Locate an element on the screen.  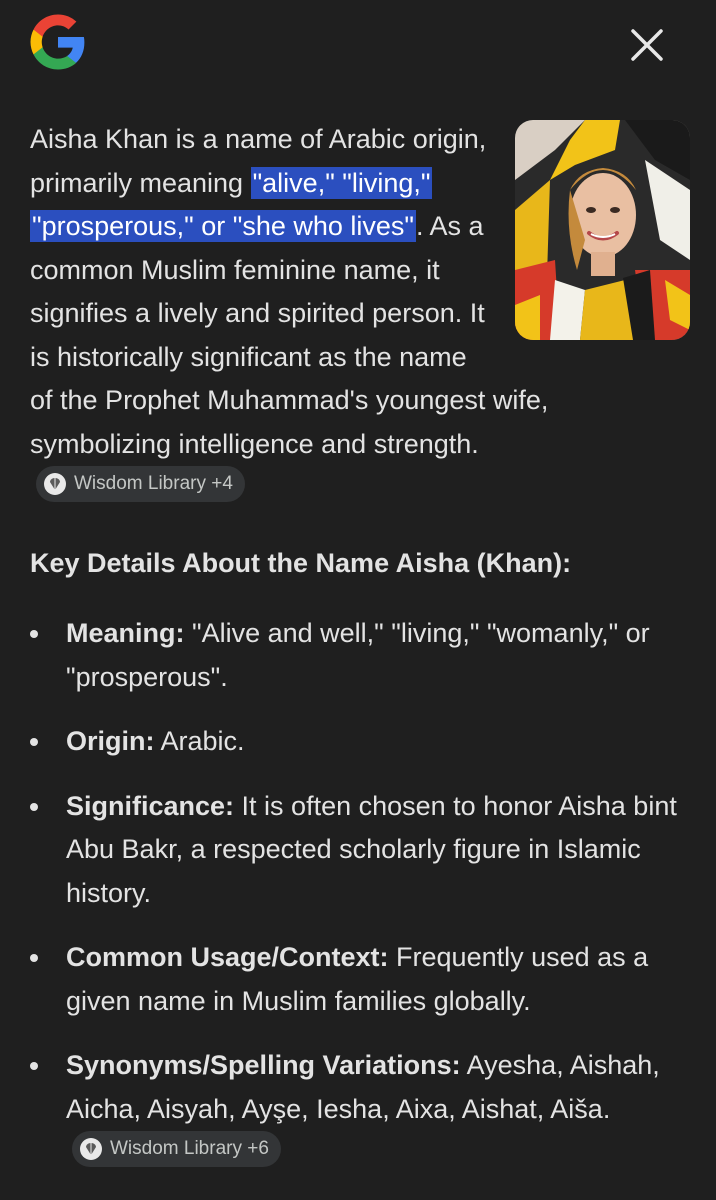
source-chip: Wisdom Library +6 is located at coordinates (176, 1149).